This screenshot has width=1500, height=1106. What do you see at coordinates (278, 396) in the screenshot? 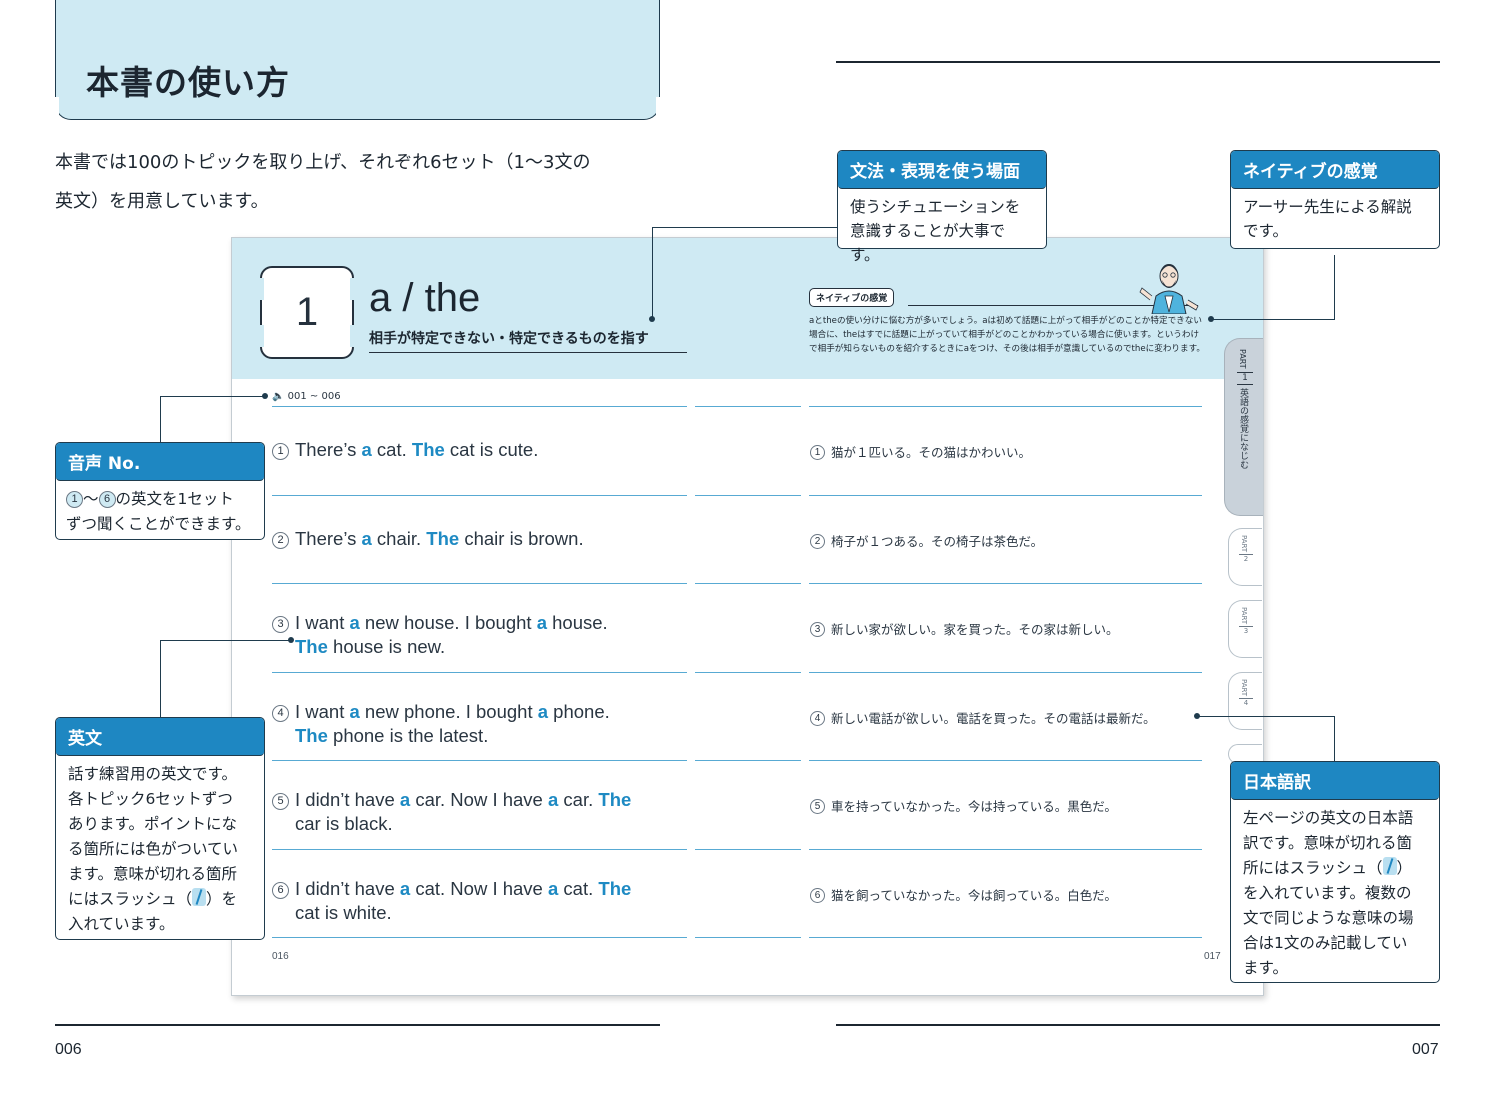
I see `speaker-icon: 🔈` at bounding box center [278, 396].